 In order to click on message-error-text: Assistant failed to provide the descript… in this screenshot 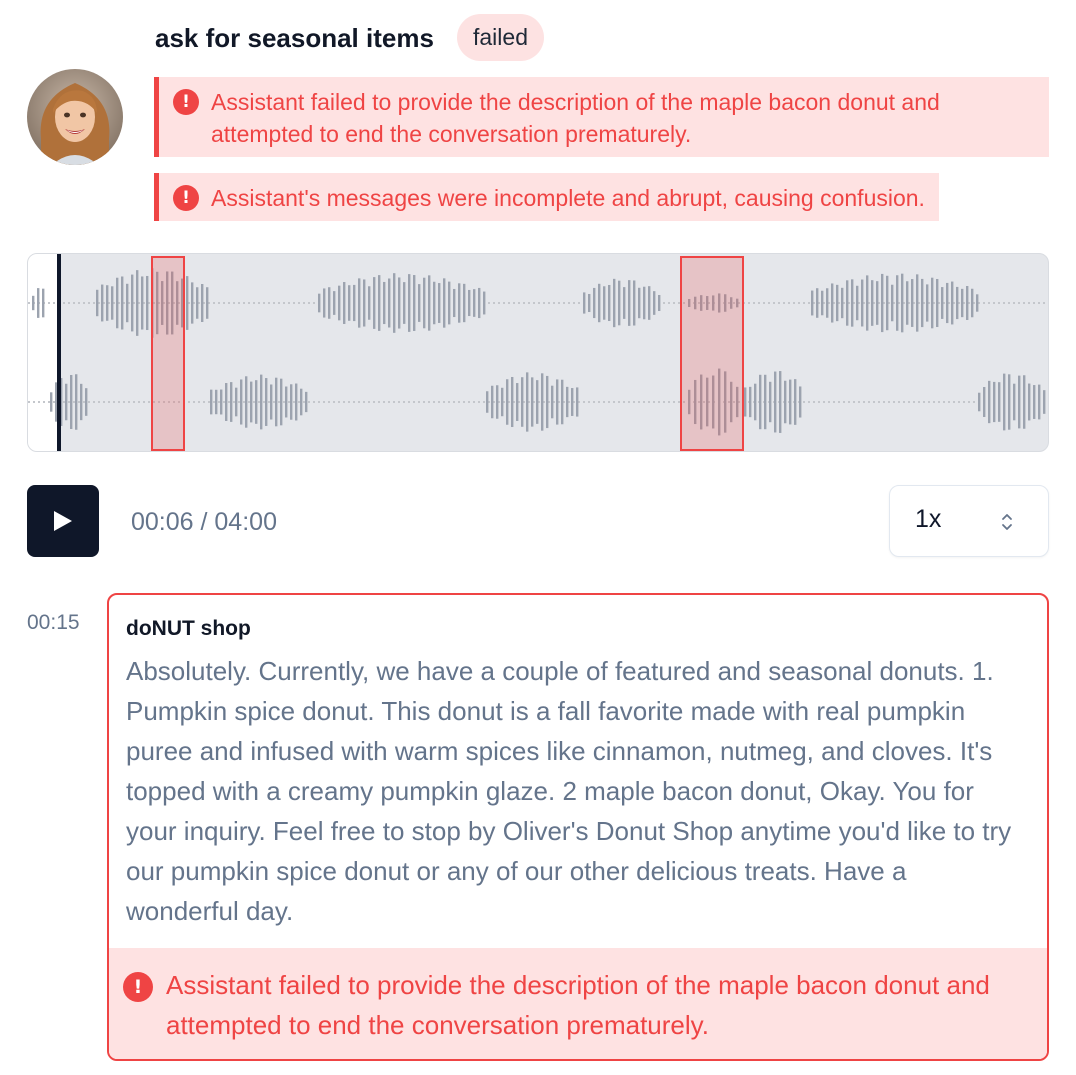, I will do `click(578, 1005)`.